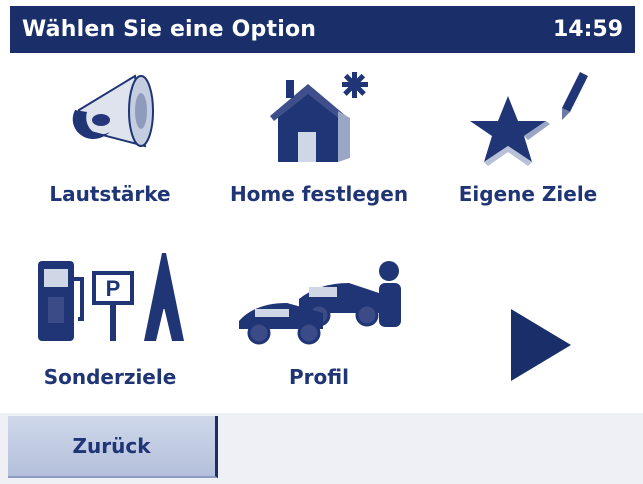 The height and width of the screenshot is (484, 643). What do you see at coordinates (110, 377) in the screenshot?
I see `option-label: Sonderziele` at bounding box center [110, 377].